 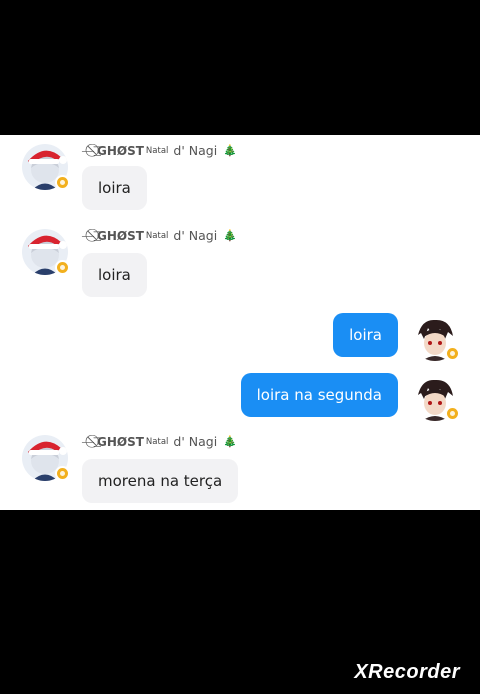 What do you see at coordinates (160, 481) in the screenshot?
I see `message-bubble: morena na terça` at bounding box center [160, 481].